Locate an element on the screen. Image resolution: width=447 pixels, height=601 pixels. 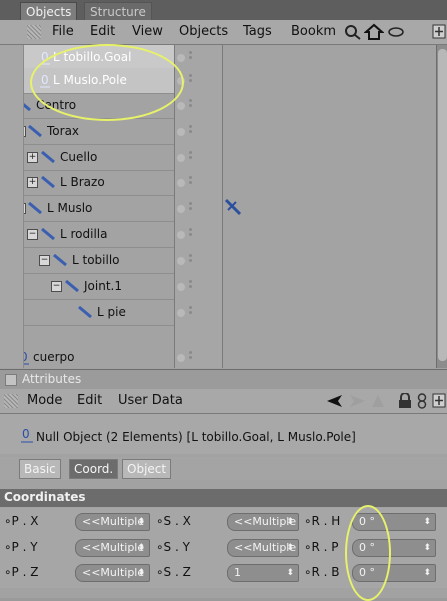
eye-lens-icon is located at coordinates (396, 32).